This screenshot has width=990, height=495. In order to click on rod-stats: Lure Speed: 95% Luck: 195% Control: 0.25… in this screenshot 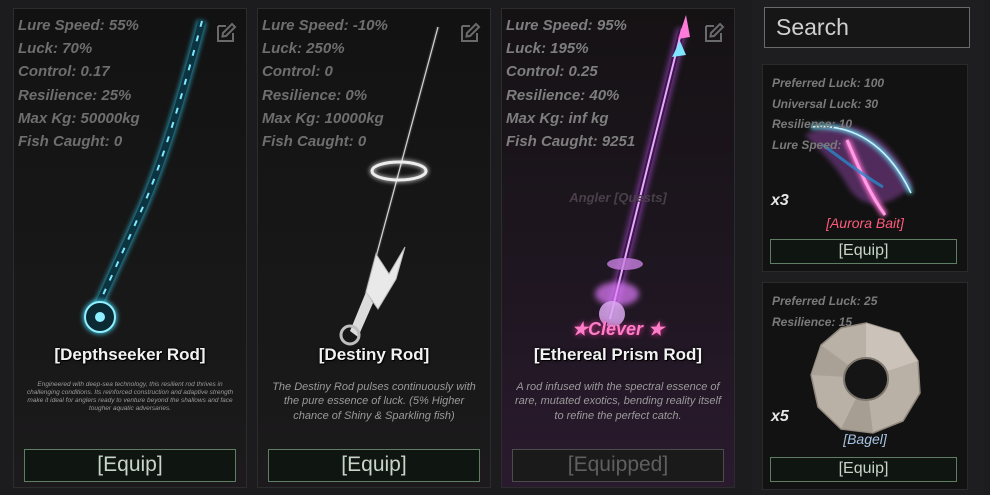, I will do `click(570, 83)`.